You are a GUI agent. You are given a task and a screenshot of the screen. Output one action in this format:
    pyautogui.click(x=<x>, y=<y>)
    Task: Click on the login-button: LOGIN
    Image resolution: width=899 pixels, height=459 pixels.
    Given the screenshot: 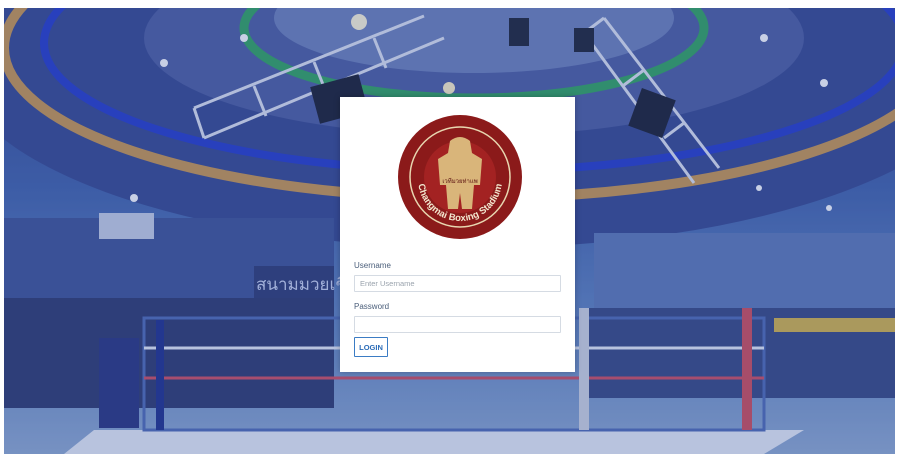 What is the action you would take?
    pyautogui.click(x=371, y=347)
    